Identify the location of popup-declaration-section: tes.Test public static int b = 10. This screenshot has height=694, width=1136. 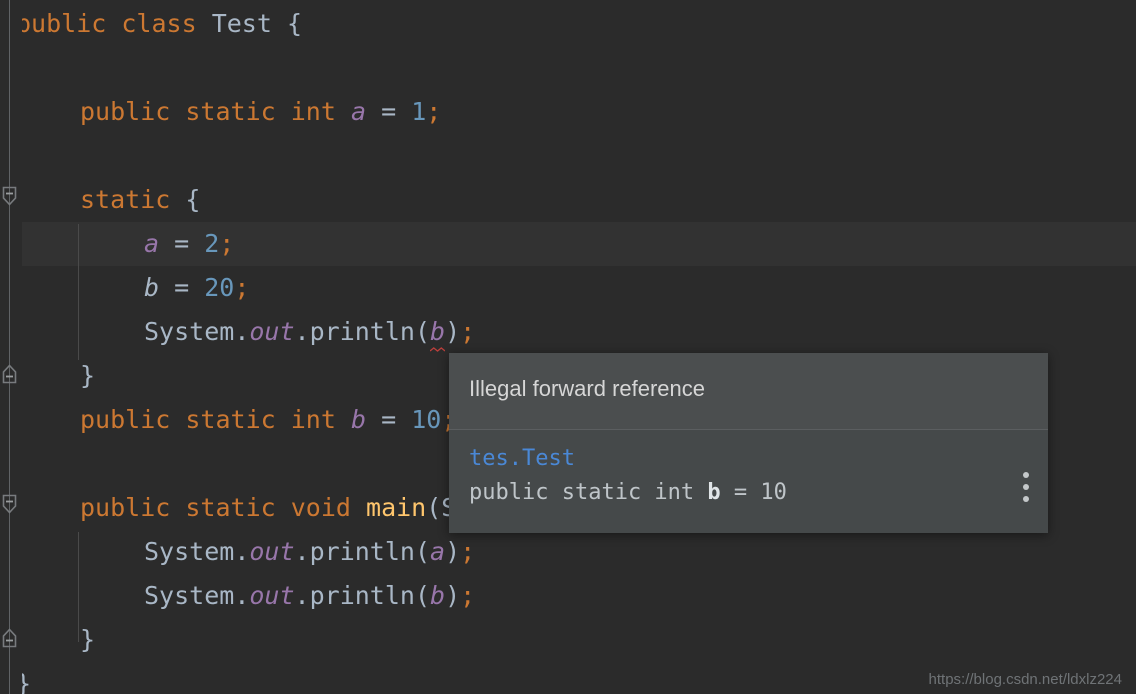
(748, 481).